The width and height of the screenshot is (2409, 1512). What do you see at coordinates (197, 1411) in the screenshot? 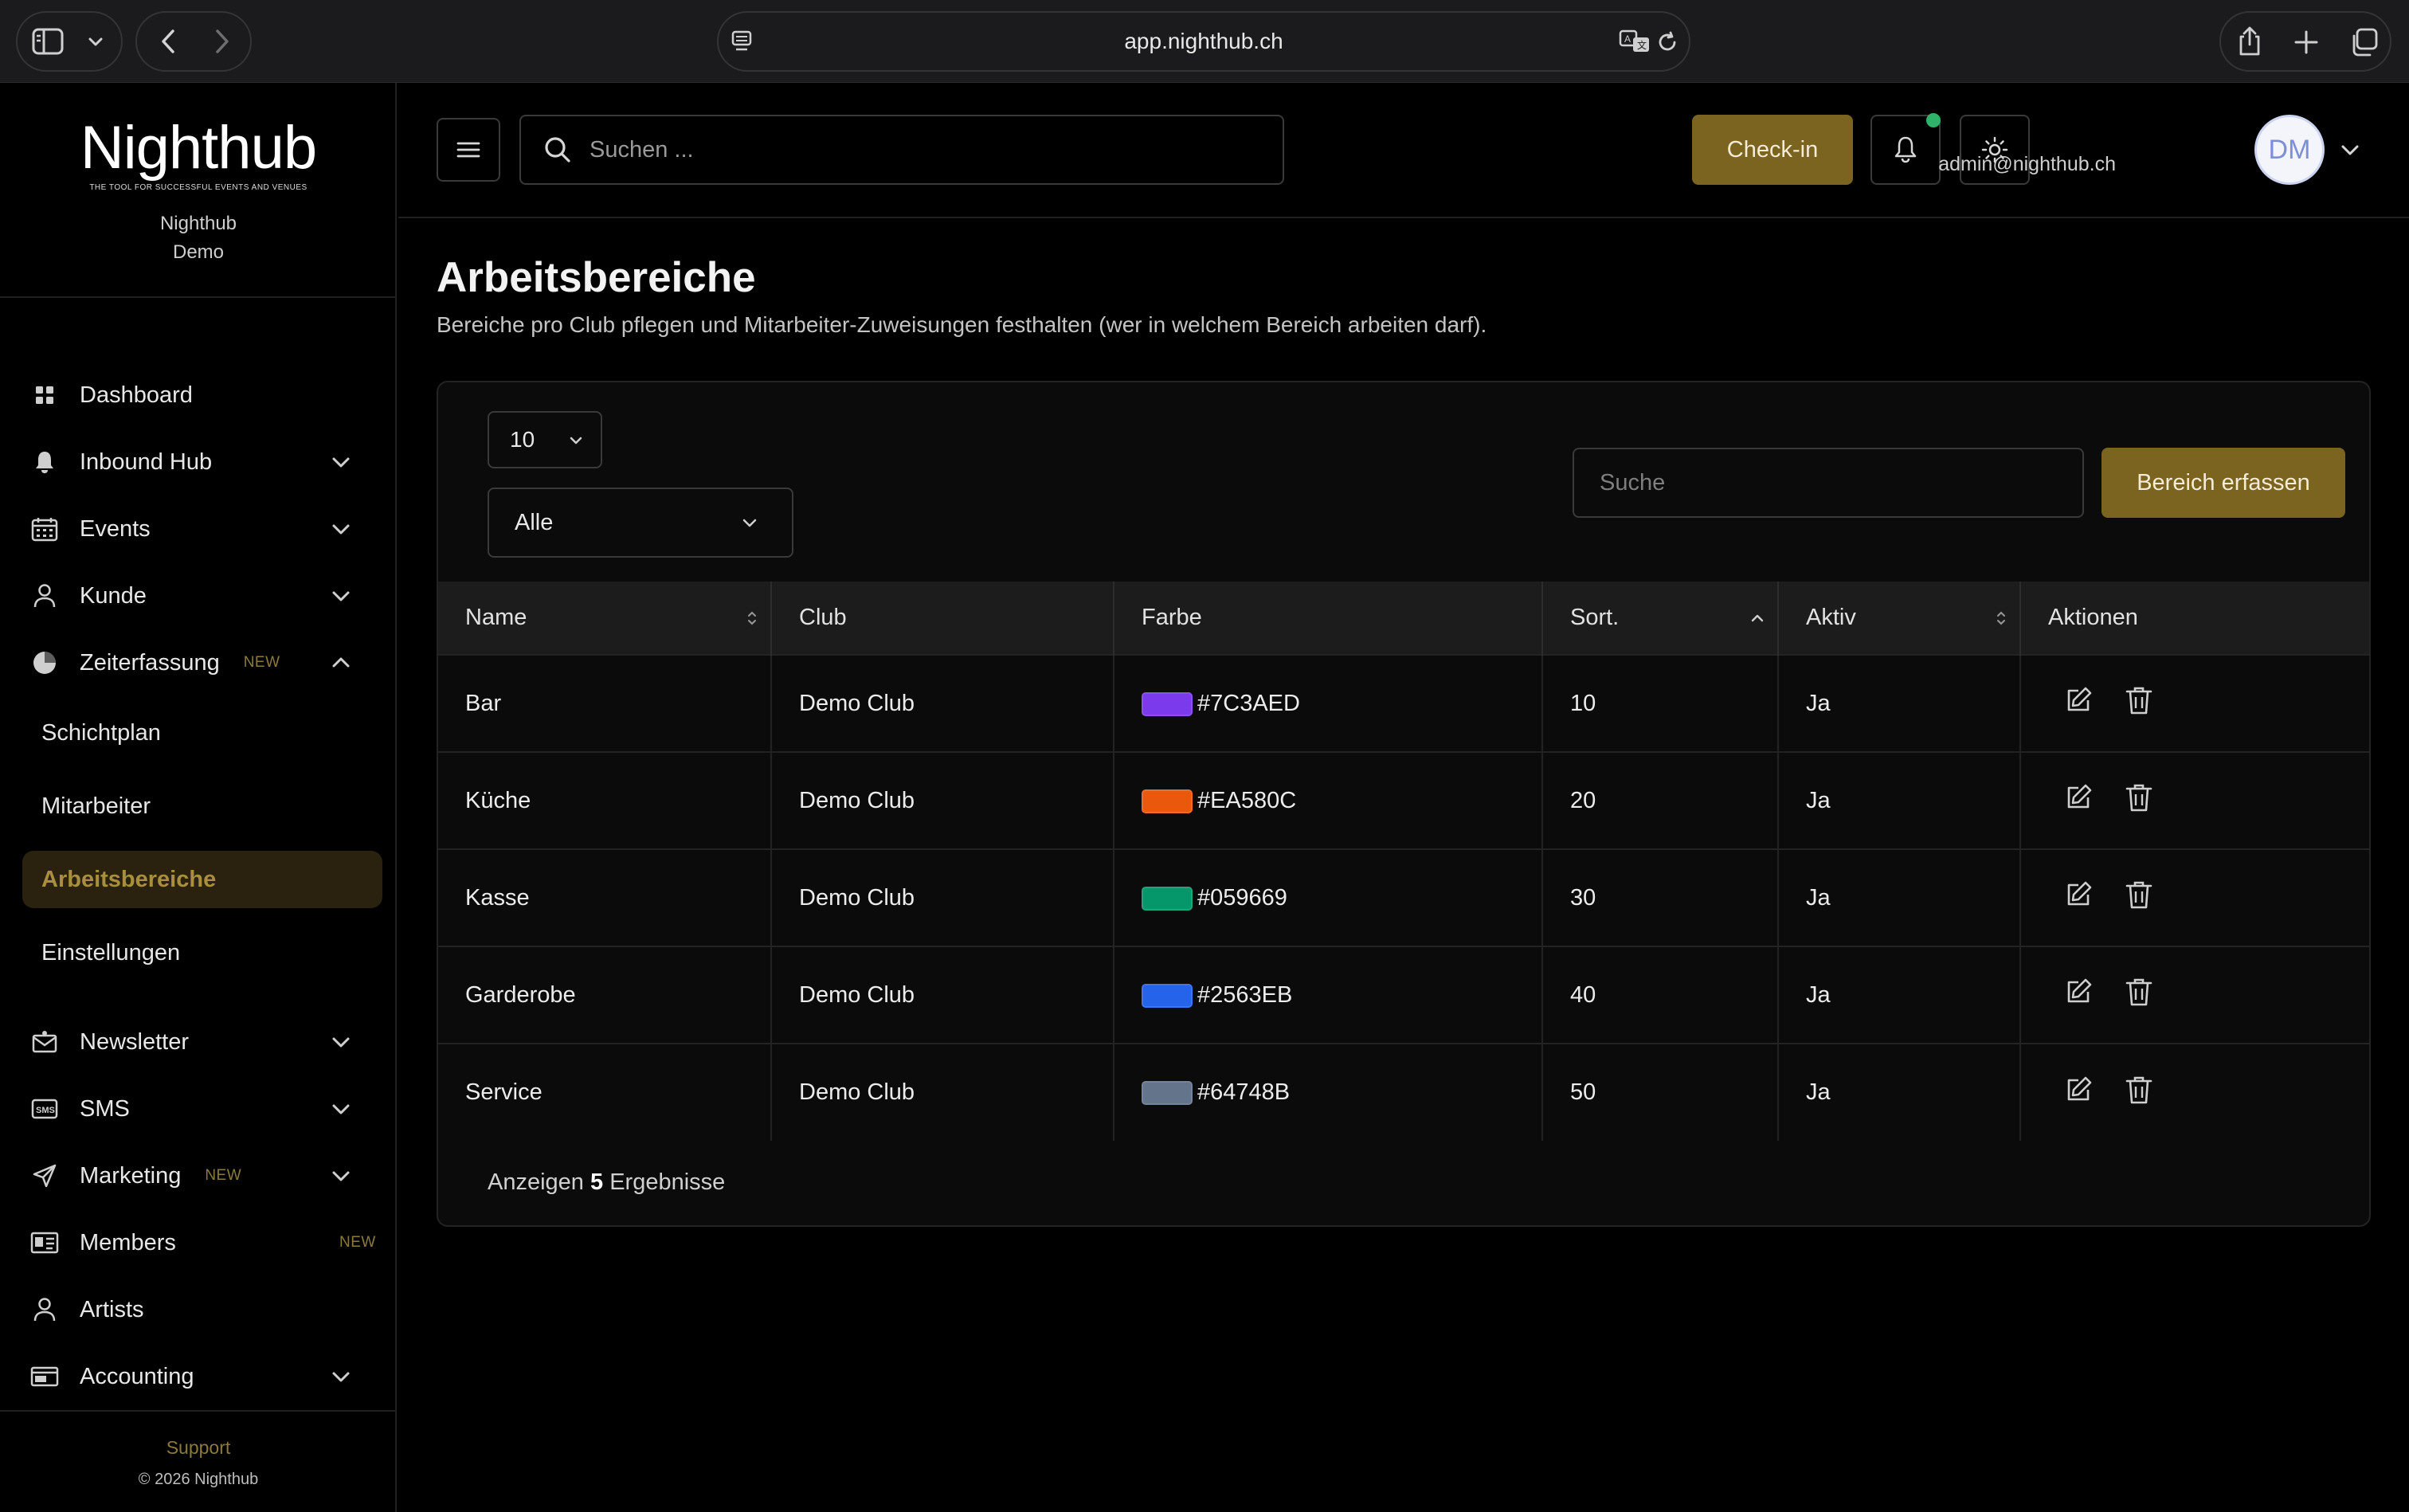
I see `sidebar-footer-divider` at bounding box center [197, 1411].